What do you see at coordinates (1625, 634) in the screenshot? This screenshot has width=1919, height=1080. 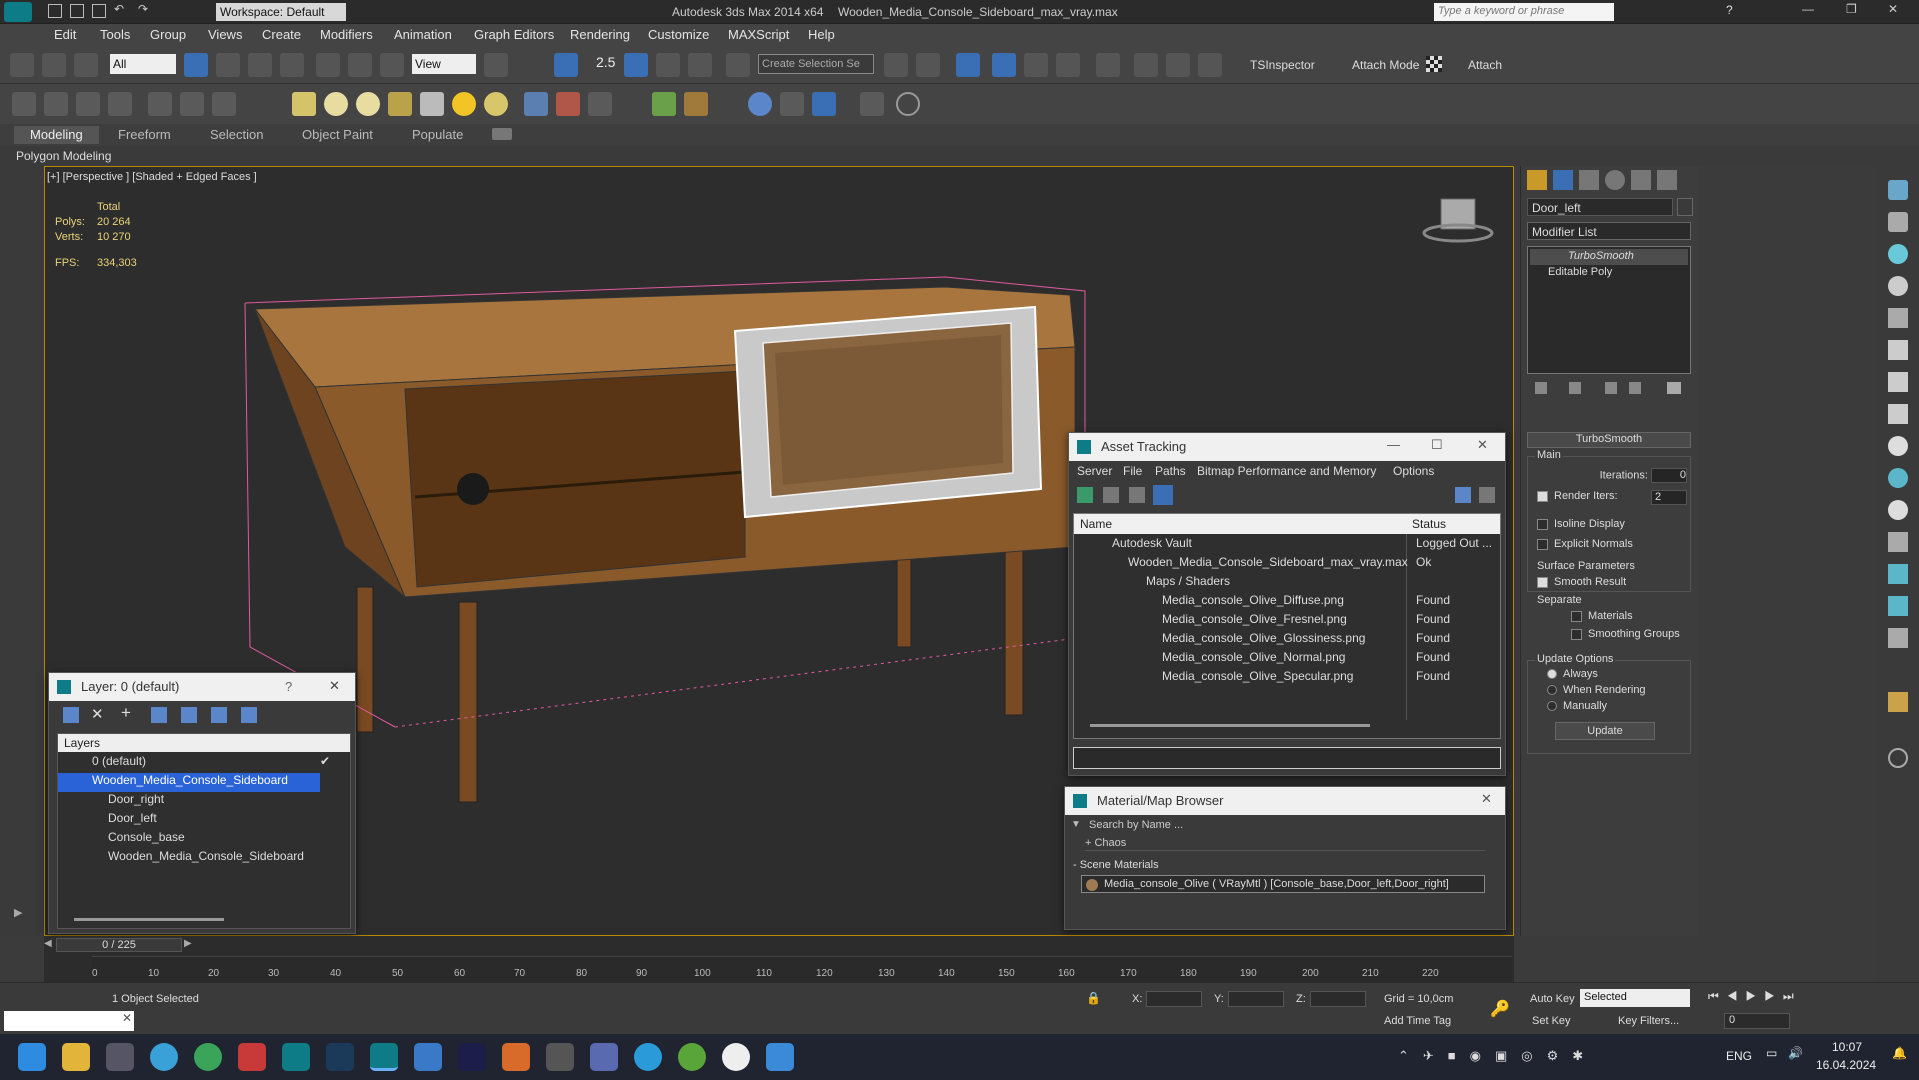 I see `smoothing-groups-row: Smoothing Groups` at bounding box center [1625, 634].